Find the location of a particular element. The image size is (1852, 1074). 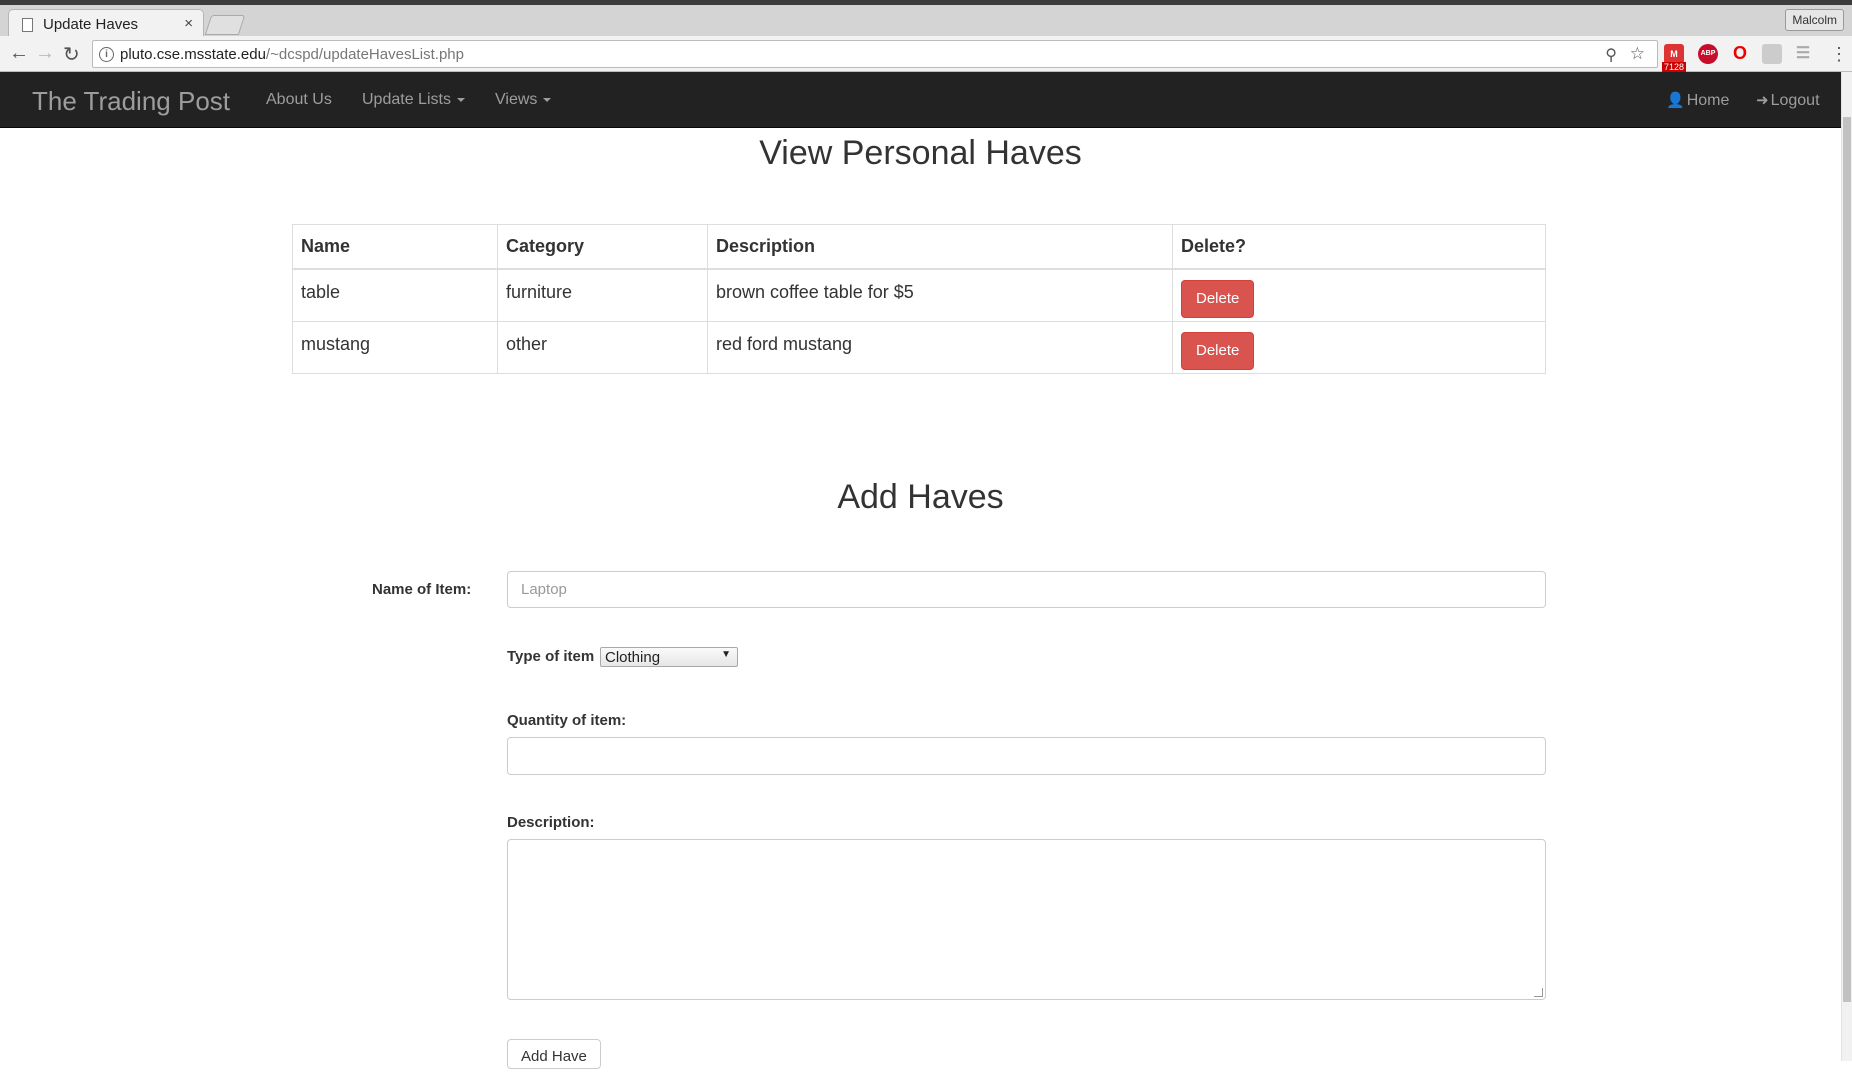

description-label: Description: is located at coordinates (551, 822).